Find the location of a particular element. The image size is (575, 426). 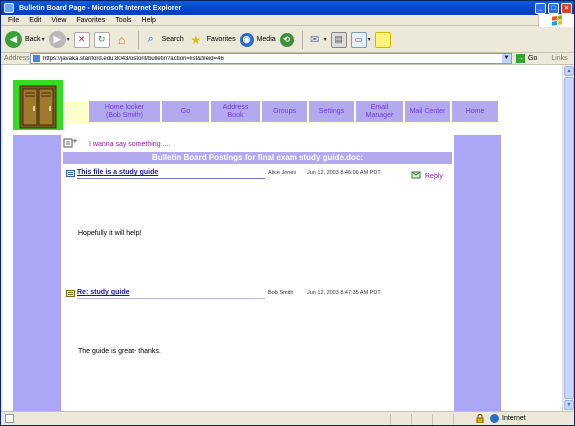

nav-label: Home is located at coordinates (475, 111).